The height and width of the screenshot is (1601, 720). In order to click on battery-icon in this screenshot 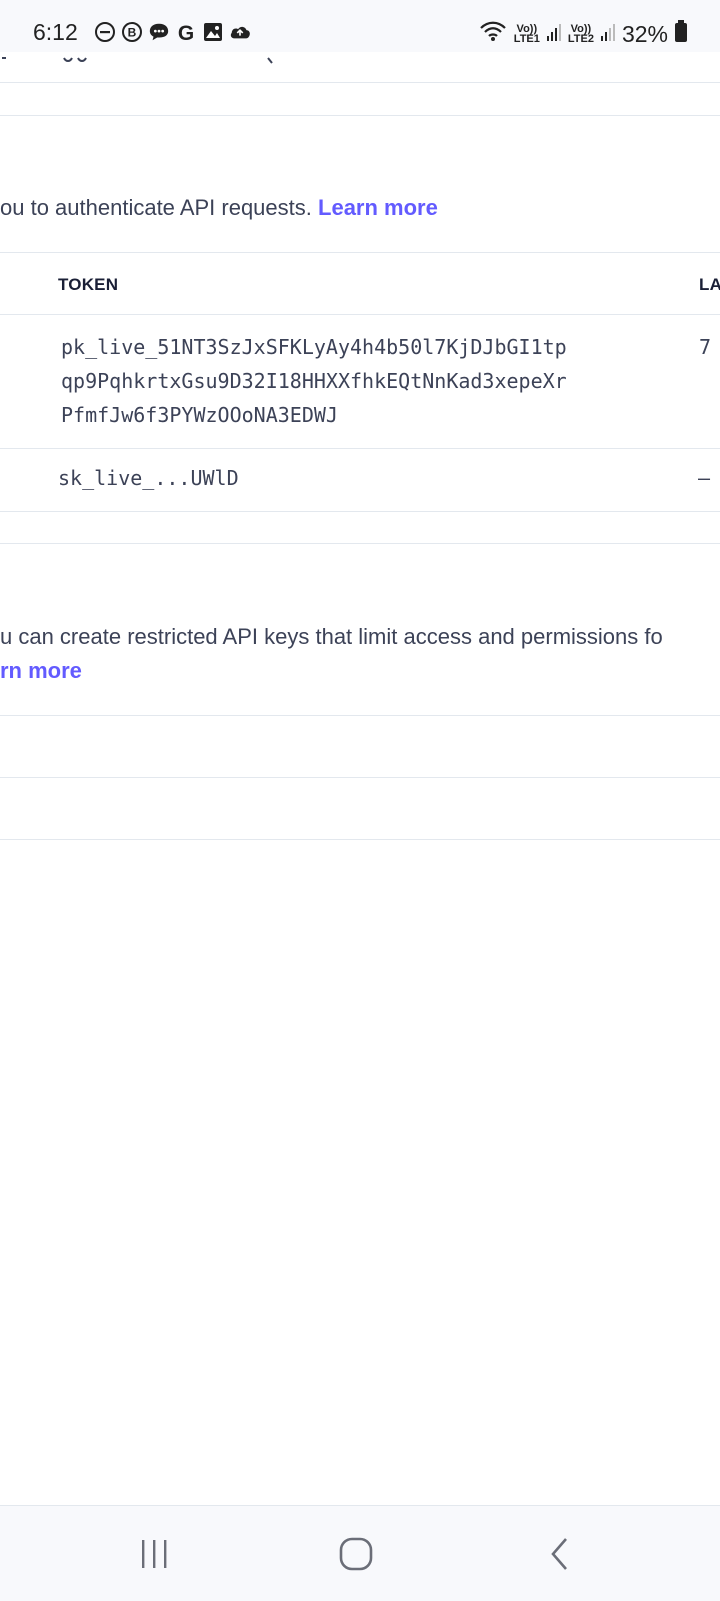, I will do `click(681, 34)`.